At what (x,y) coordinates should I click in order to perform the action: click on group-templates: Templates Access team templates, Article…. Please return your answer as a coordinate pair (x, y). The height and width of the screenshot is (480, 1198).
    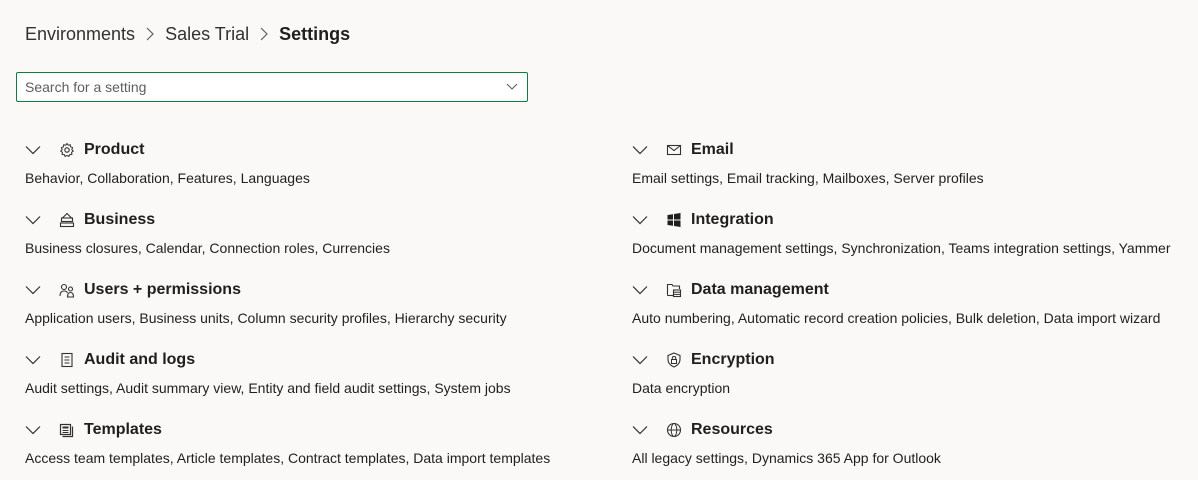
    Looking at the image, I should click on (310, 442).